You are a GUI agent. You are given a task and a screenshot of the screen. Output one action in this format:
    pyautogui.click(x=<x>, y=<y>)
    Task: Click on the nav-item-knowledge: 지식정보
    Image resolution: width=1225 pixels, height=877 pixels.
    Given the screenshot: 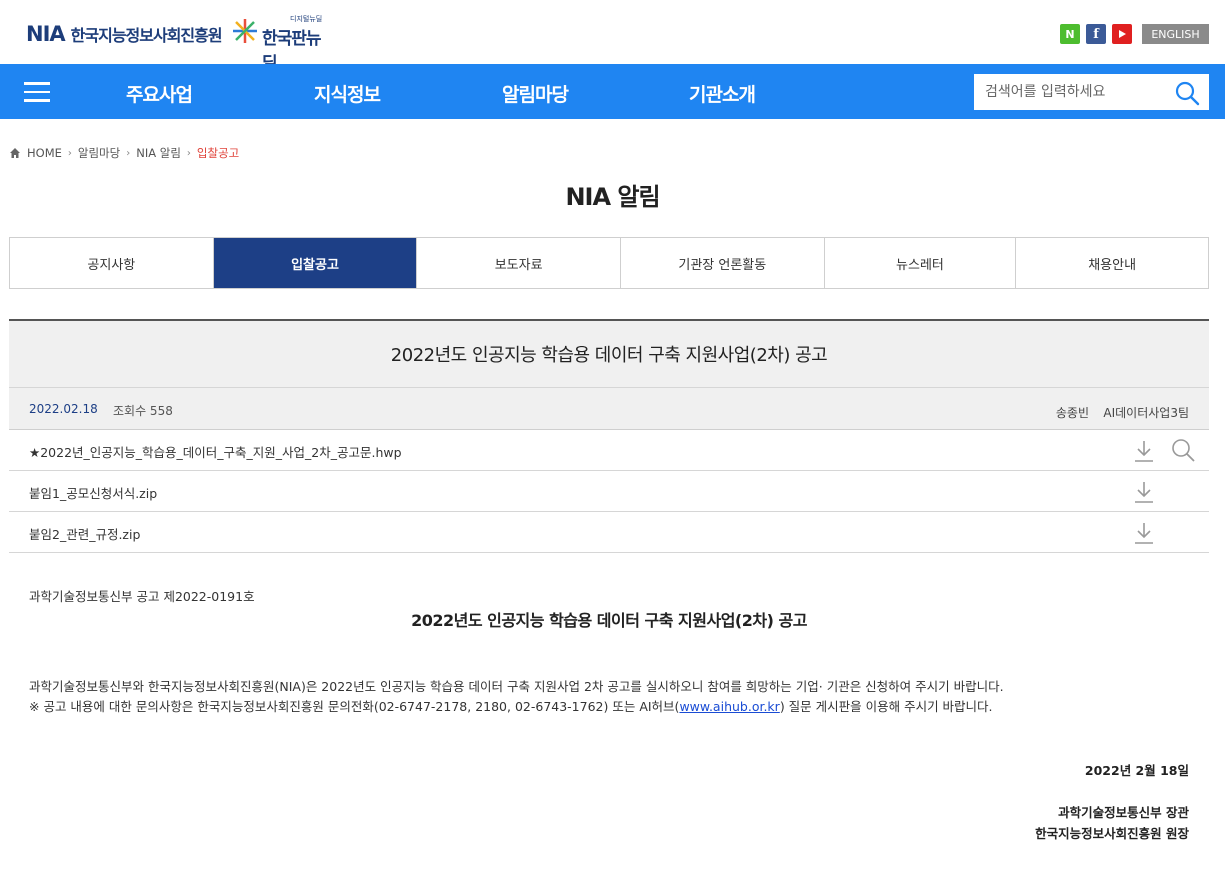 What is the action you would take?
    pyautogui.click(x=347, y=93)
    